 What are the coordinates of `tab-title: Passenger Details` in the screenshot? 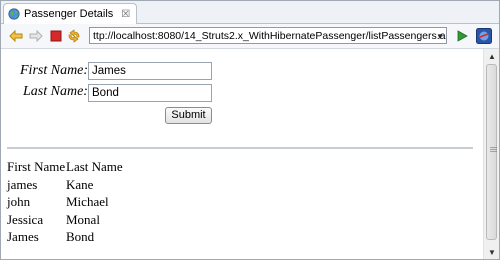 It's located at (69, 14).